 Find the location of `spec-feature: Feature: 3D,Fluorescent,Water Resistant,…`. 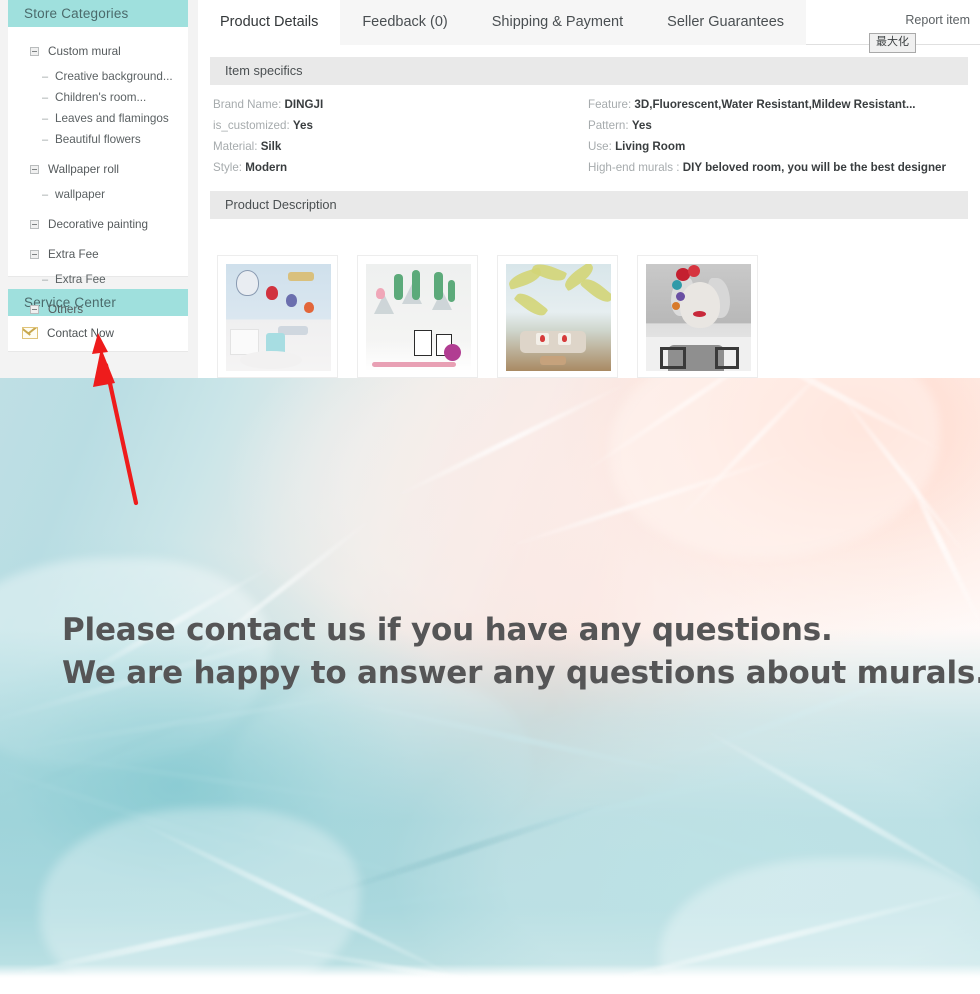

spec-feature: Feature: 3D,Fluorescent,Water Resistant,… is located at coordinates (752, 104).